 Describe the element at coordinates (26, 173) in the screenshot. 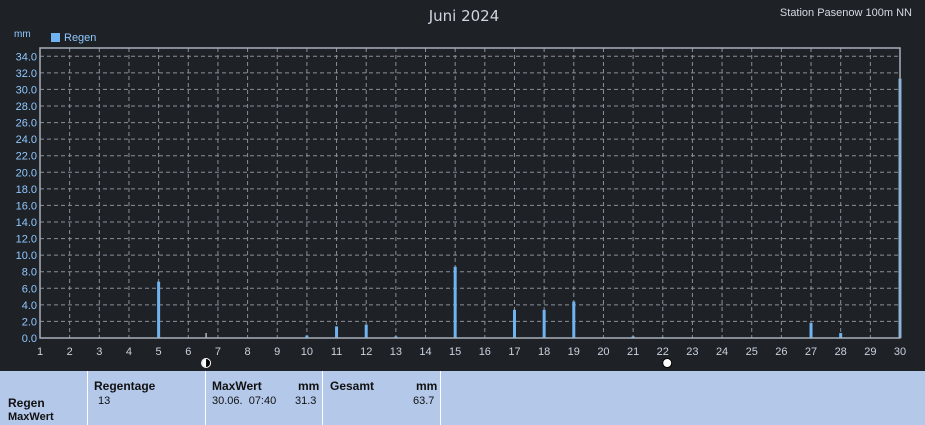

I see `y-tick-label: 20.0` at that location.